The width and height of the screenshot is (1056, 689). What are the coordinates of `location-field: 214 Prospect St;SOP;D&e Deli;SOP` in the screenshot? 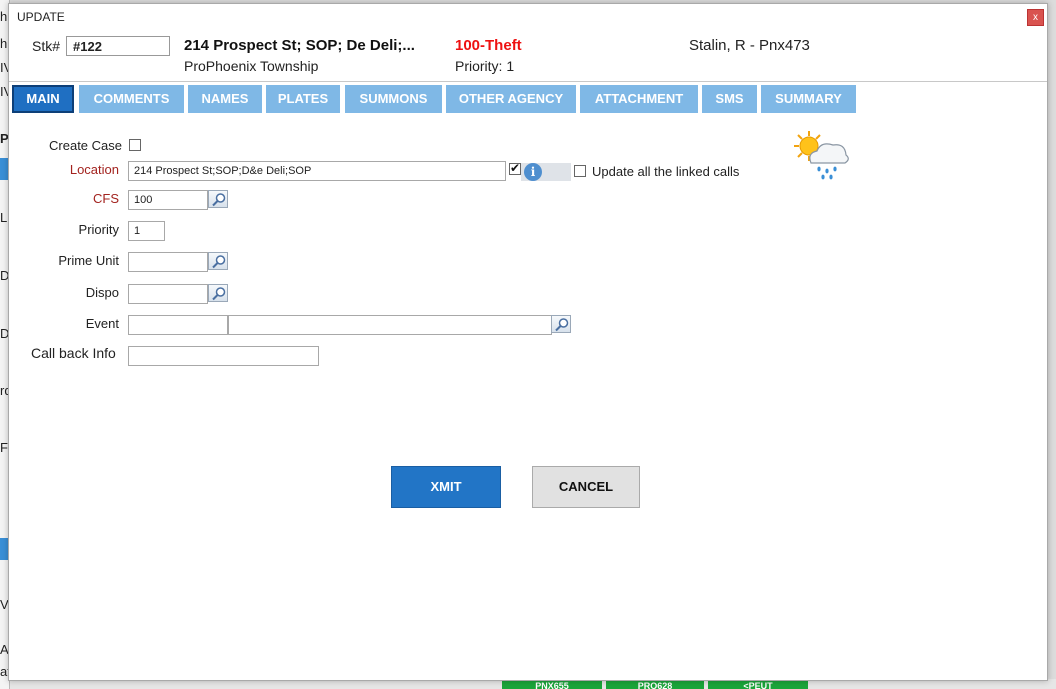 It's located at (317, 171).